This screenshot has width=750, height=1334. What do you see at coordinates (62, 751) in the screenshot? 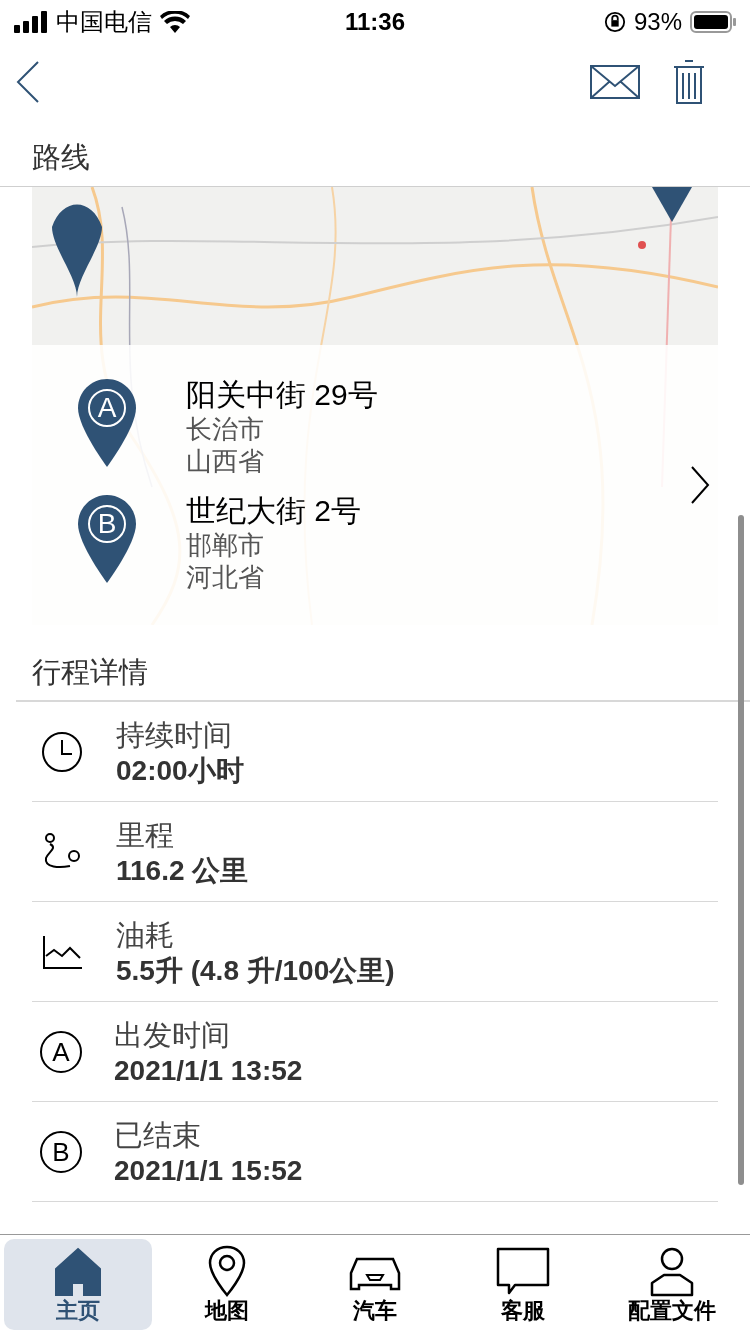
I see `clock-icon` at bounding box center [62, 751].